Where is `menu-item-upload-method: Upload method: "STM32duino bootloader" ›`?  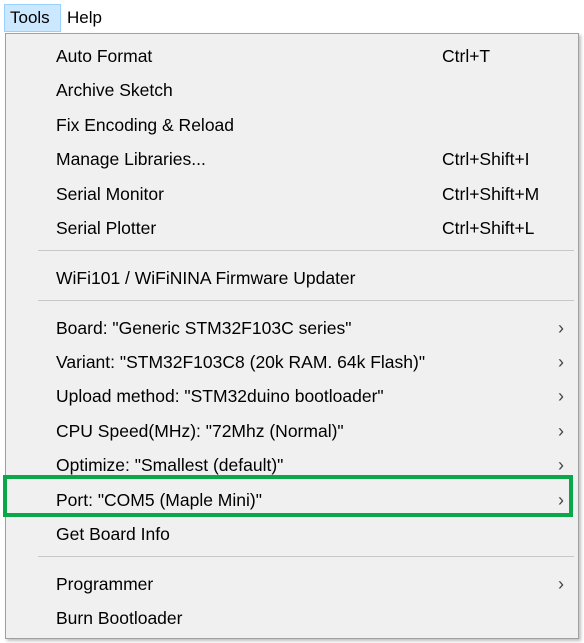
menu-item-upload-method: Upload method: "STM32duino bootloader" › is located at coordinates (292, 396).